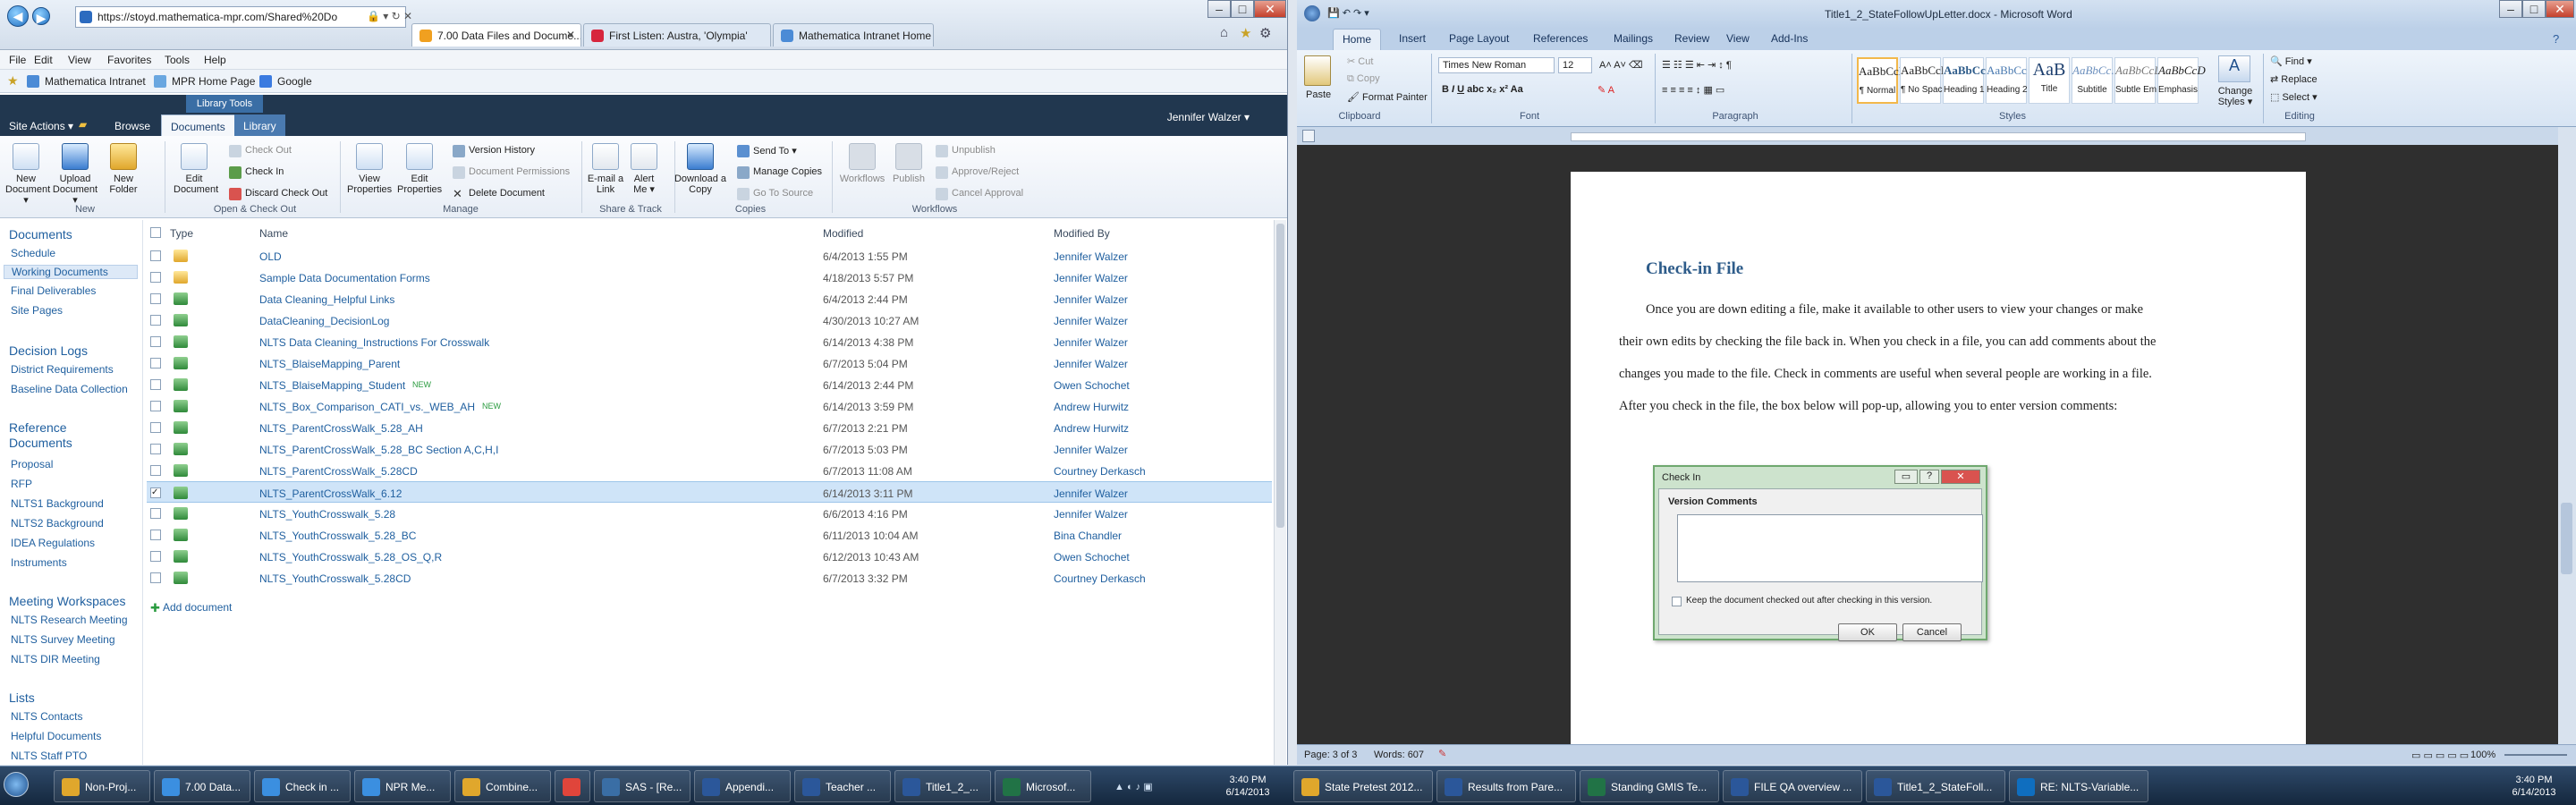  What do you see at coordinates (341, 428) in the screenshot?
I see `document-name-link: NLTS_ParentCrossWalk_5.28_AH` at bounding box center [341, 428].